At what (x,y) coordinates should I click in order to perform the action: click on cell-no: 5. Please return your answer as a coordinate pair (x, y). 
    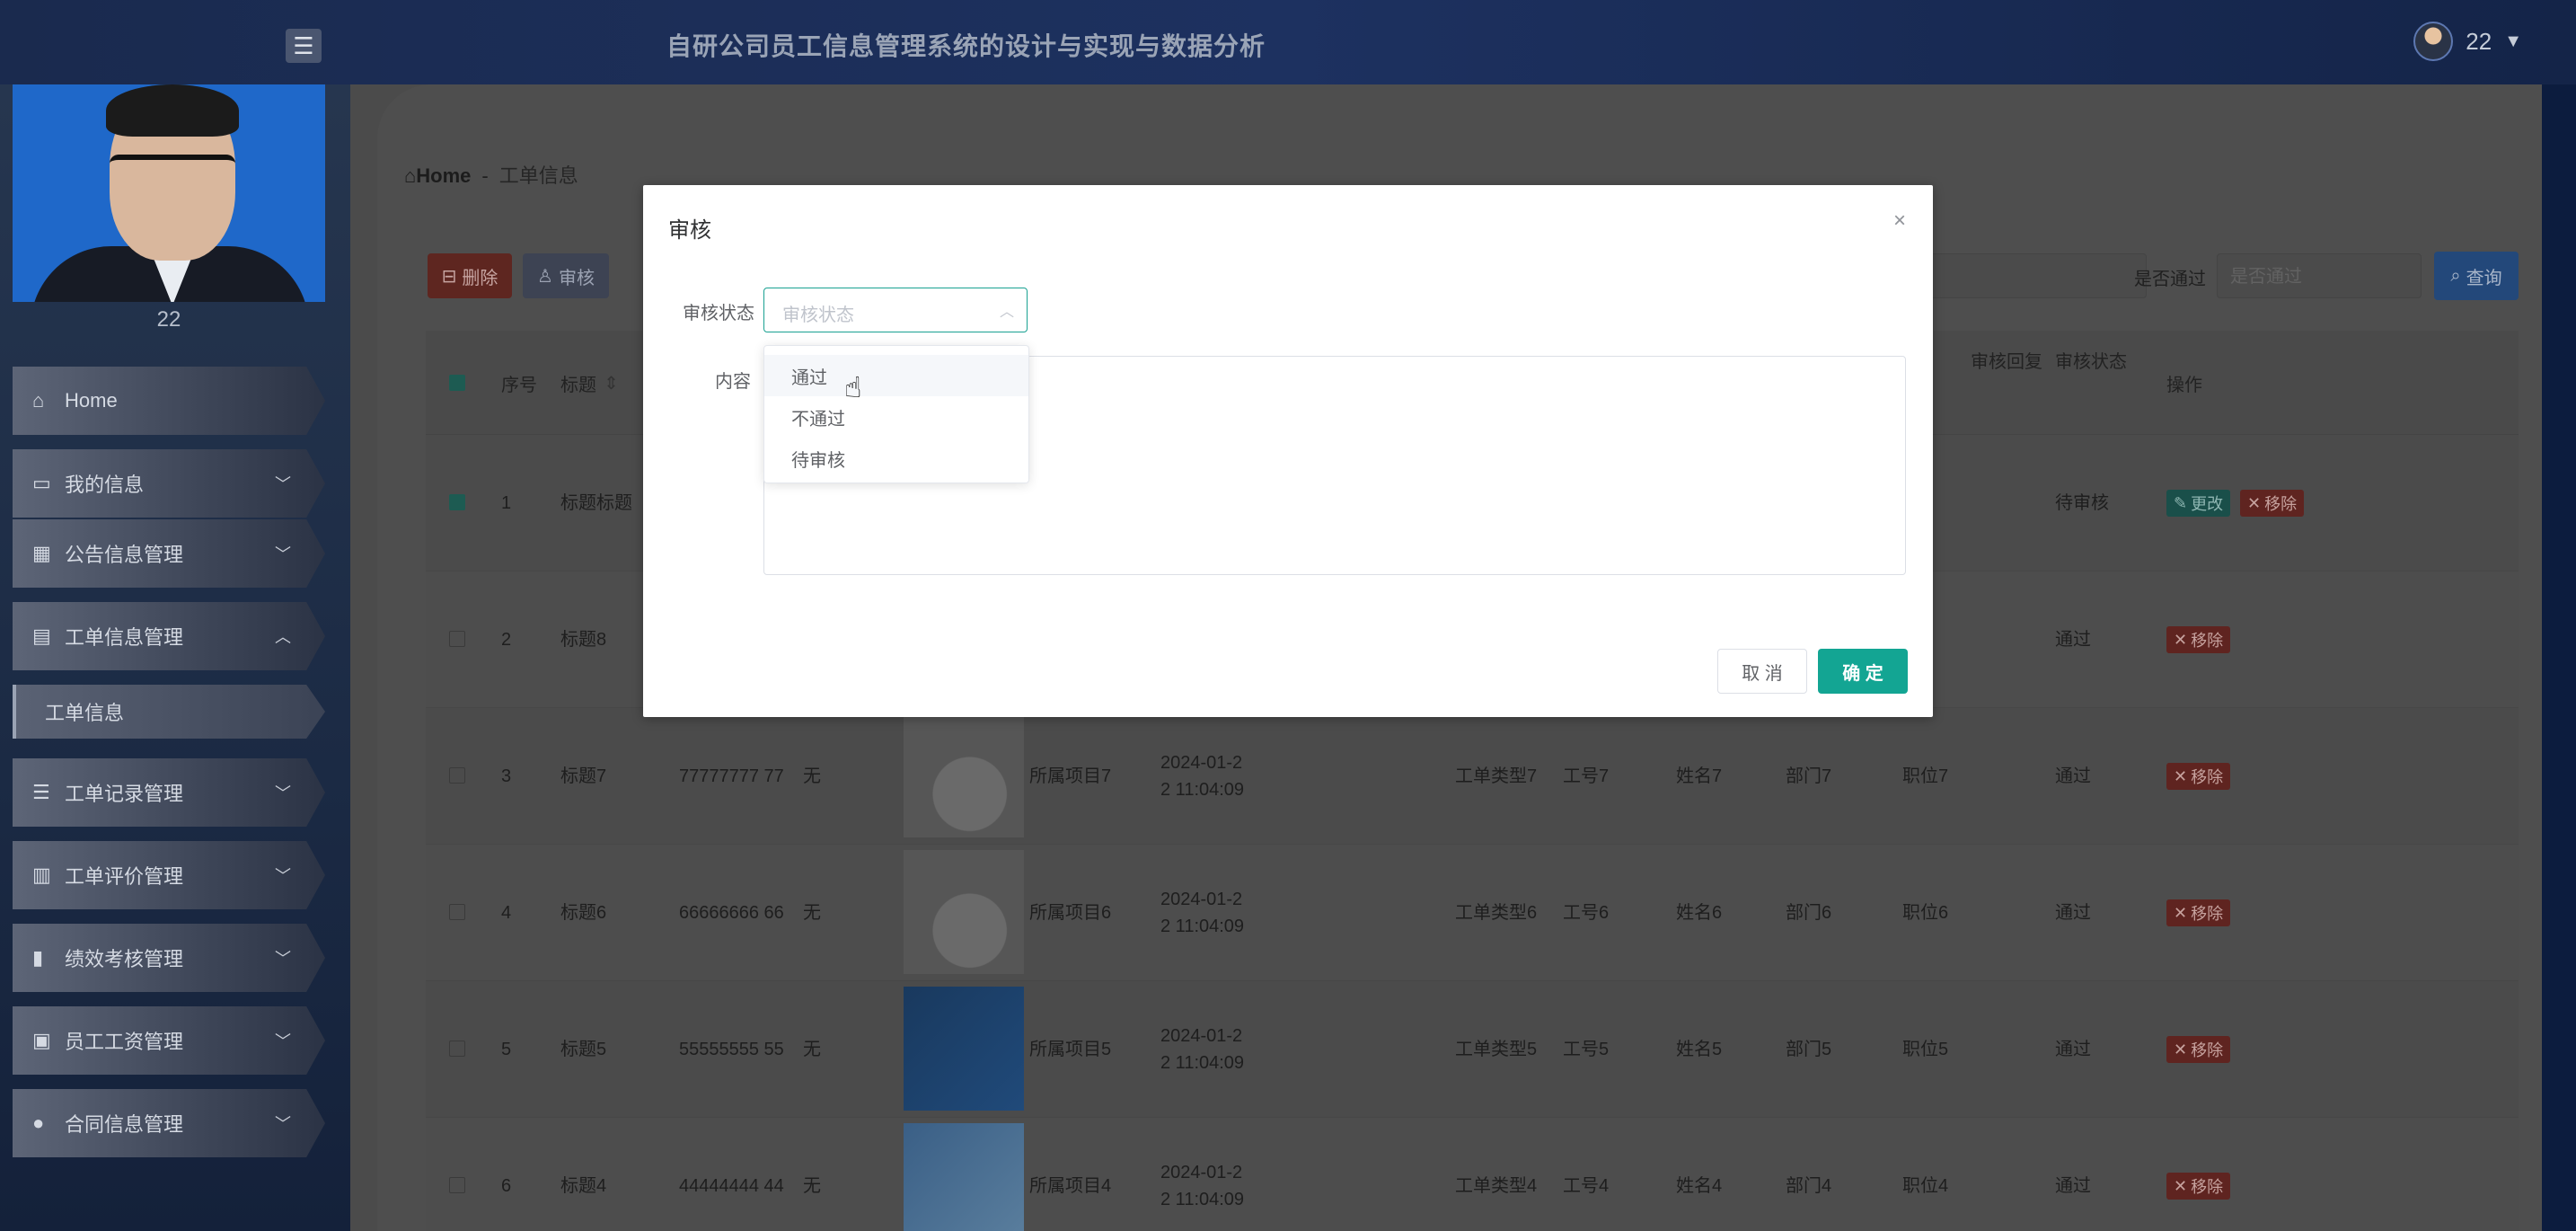
    Looking at the image, I should click on (507, 1049).